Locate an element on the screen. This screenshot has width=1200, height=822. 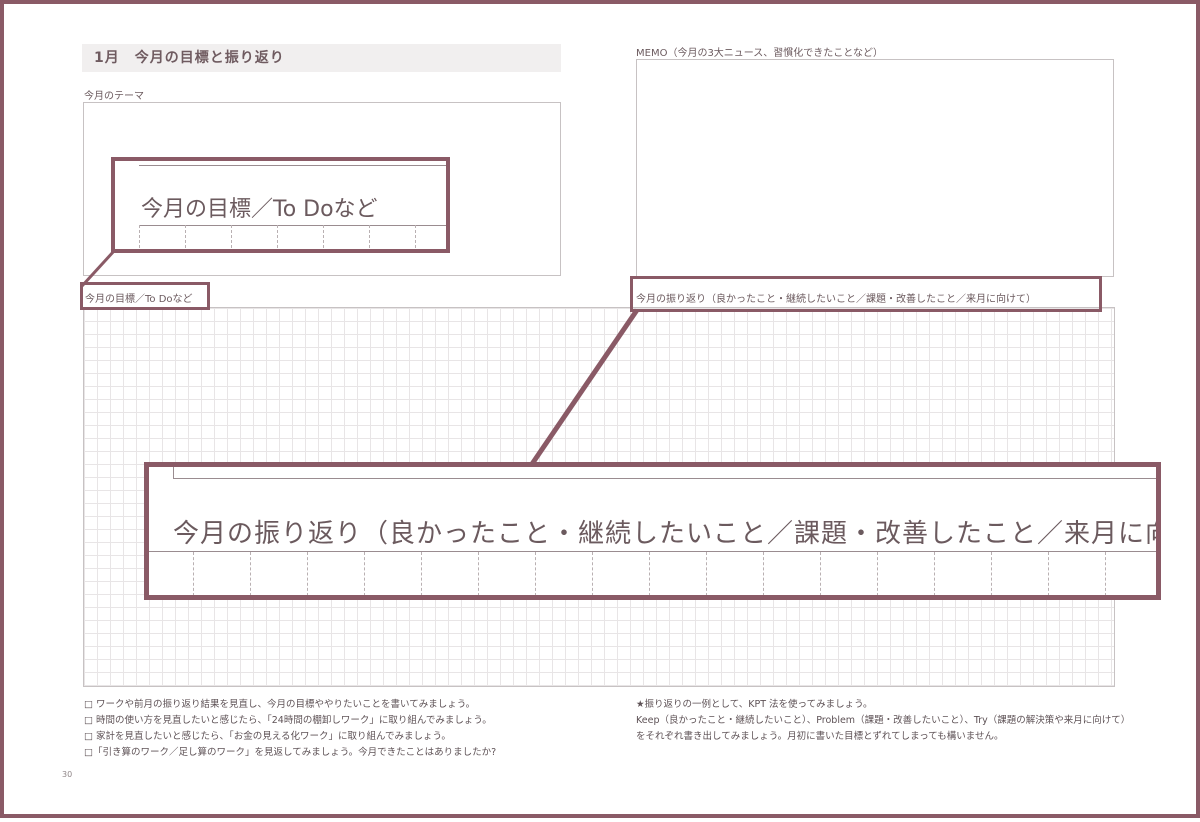
goal-connector-line is located at coordinates (98, 268).